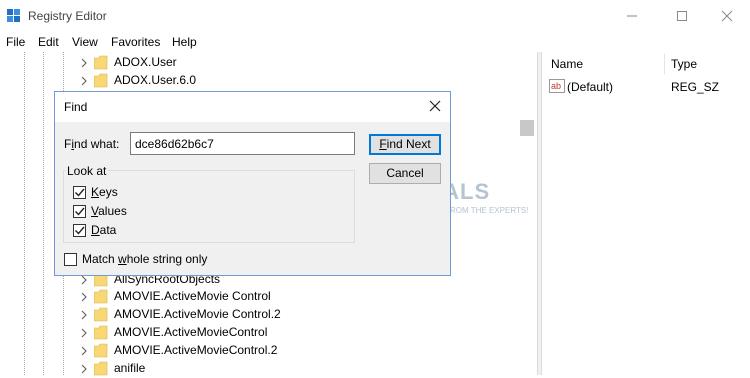 The width and height of the screenshot is (750, 378). What do you see at coordinates (92, 144) in the screenshot?
I see `find-what-label: Find what:` at bounding box center [92, 144].